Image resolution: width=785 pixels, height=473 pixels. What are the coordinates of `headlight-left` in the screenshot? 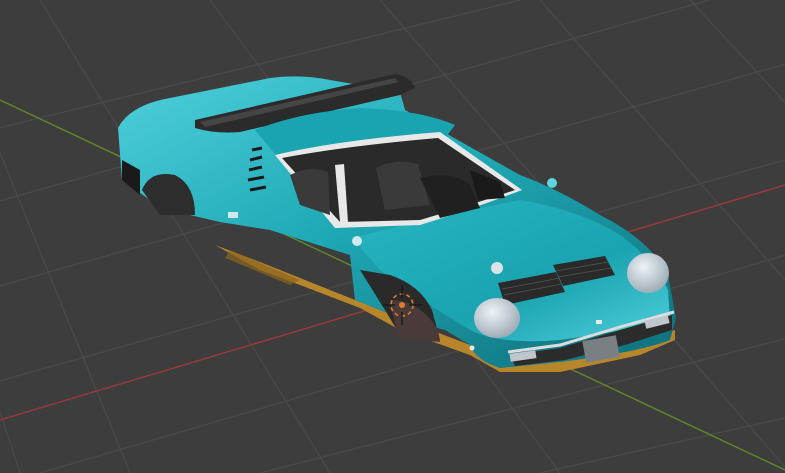 It's located at (497, 318).